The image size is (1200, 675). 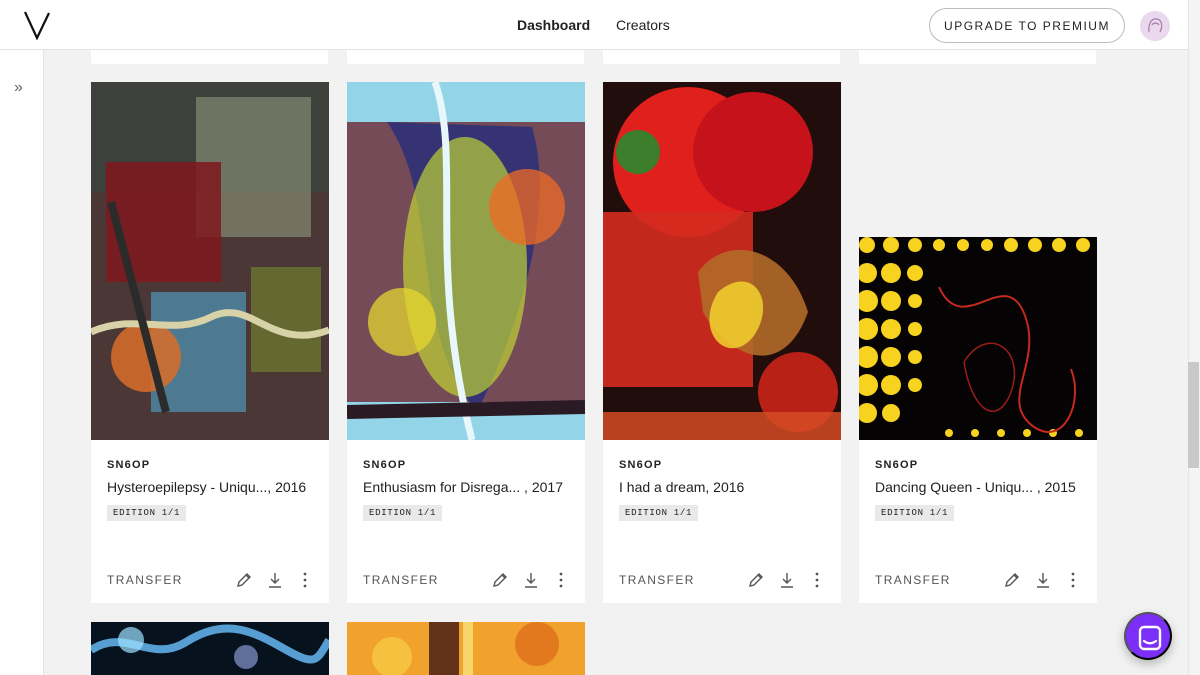 I want to click on top-navigation: Dashboard Creators UPGRADE TO PREMIUM, so click(x=594, y=25).